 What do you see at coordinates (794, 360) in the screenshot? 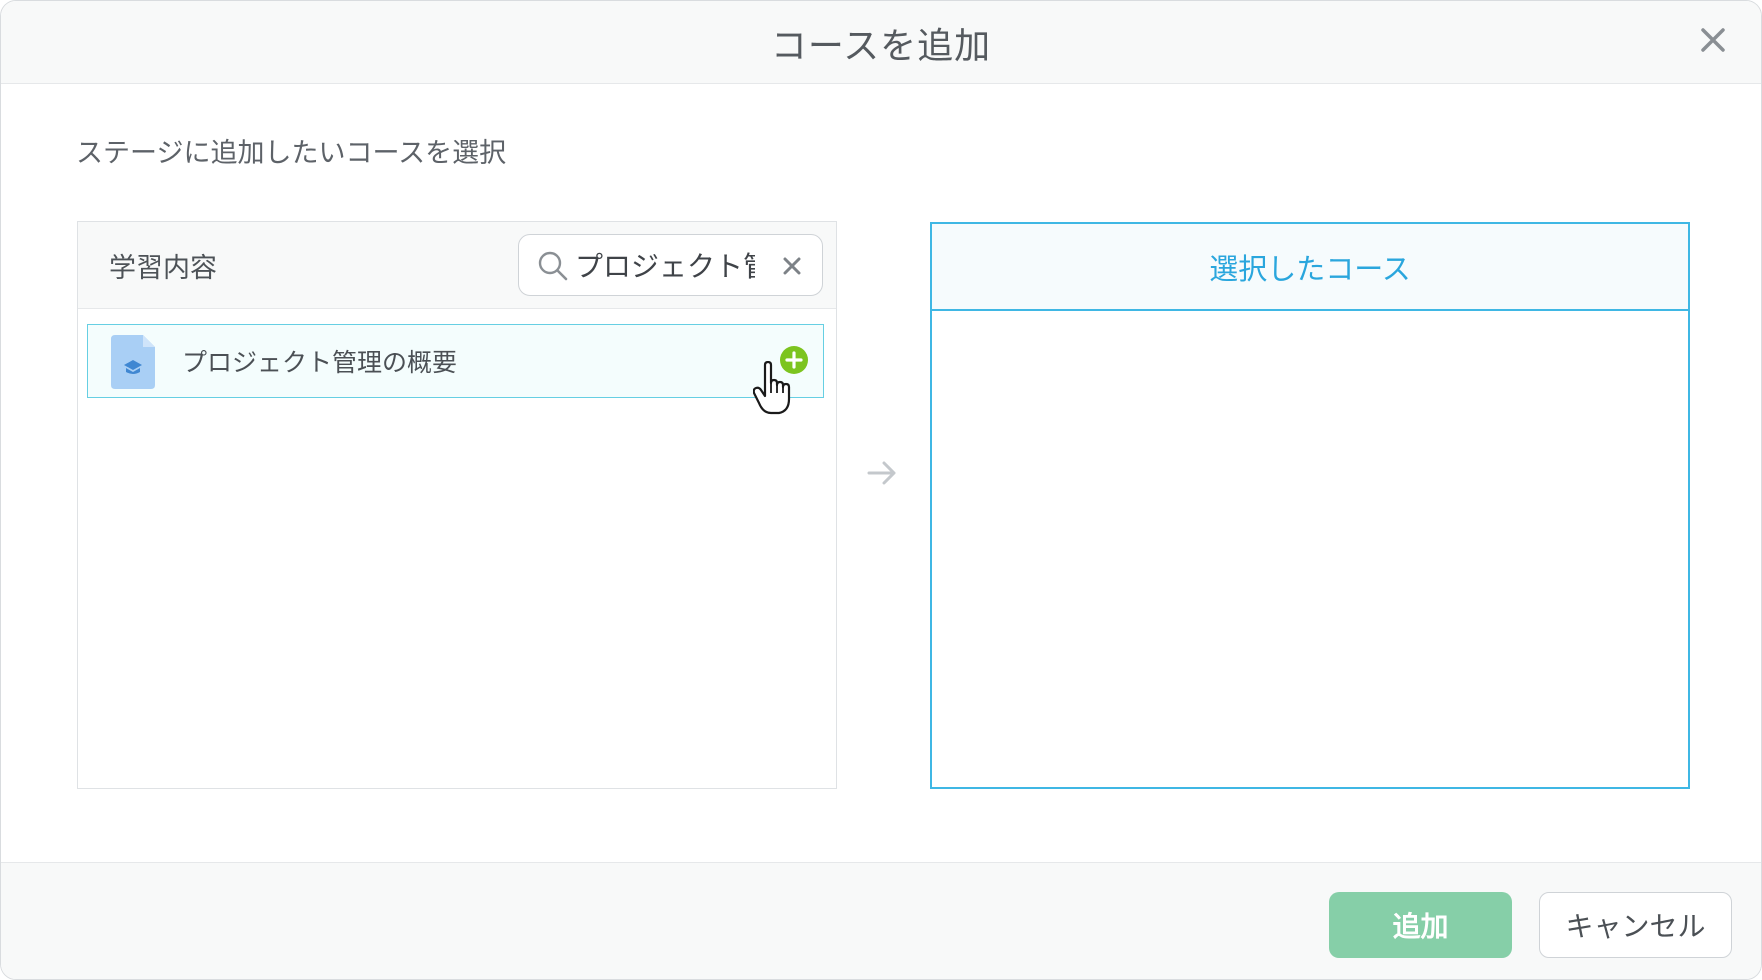
I see `add-circle-icon` at bounding box center [794, 360].